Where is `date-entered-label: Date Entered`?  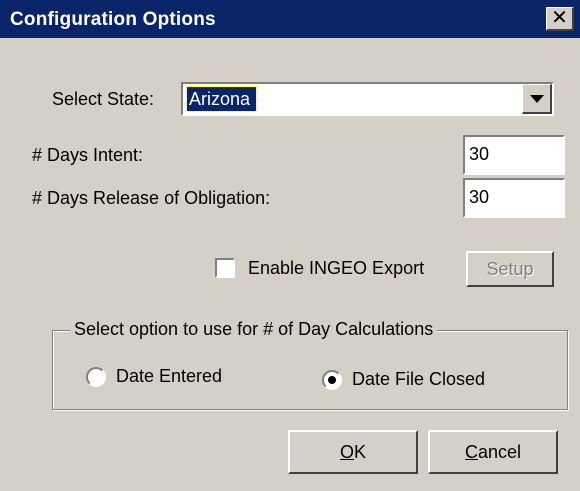 date-entered-label: Date Entered is located at coordinates (169, 376).